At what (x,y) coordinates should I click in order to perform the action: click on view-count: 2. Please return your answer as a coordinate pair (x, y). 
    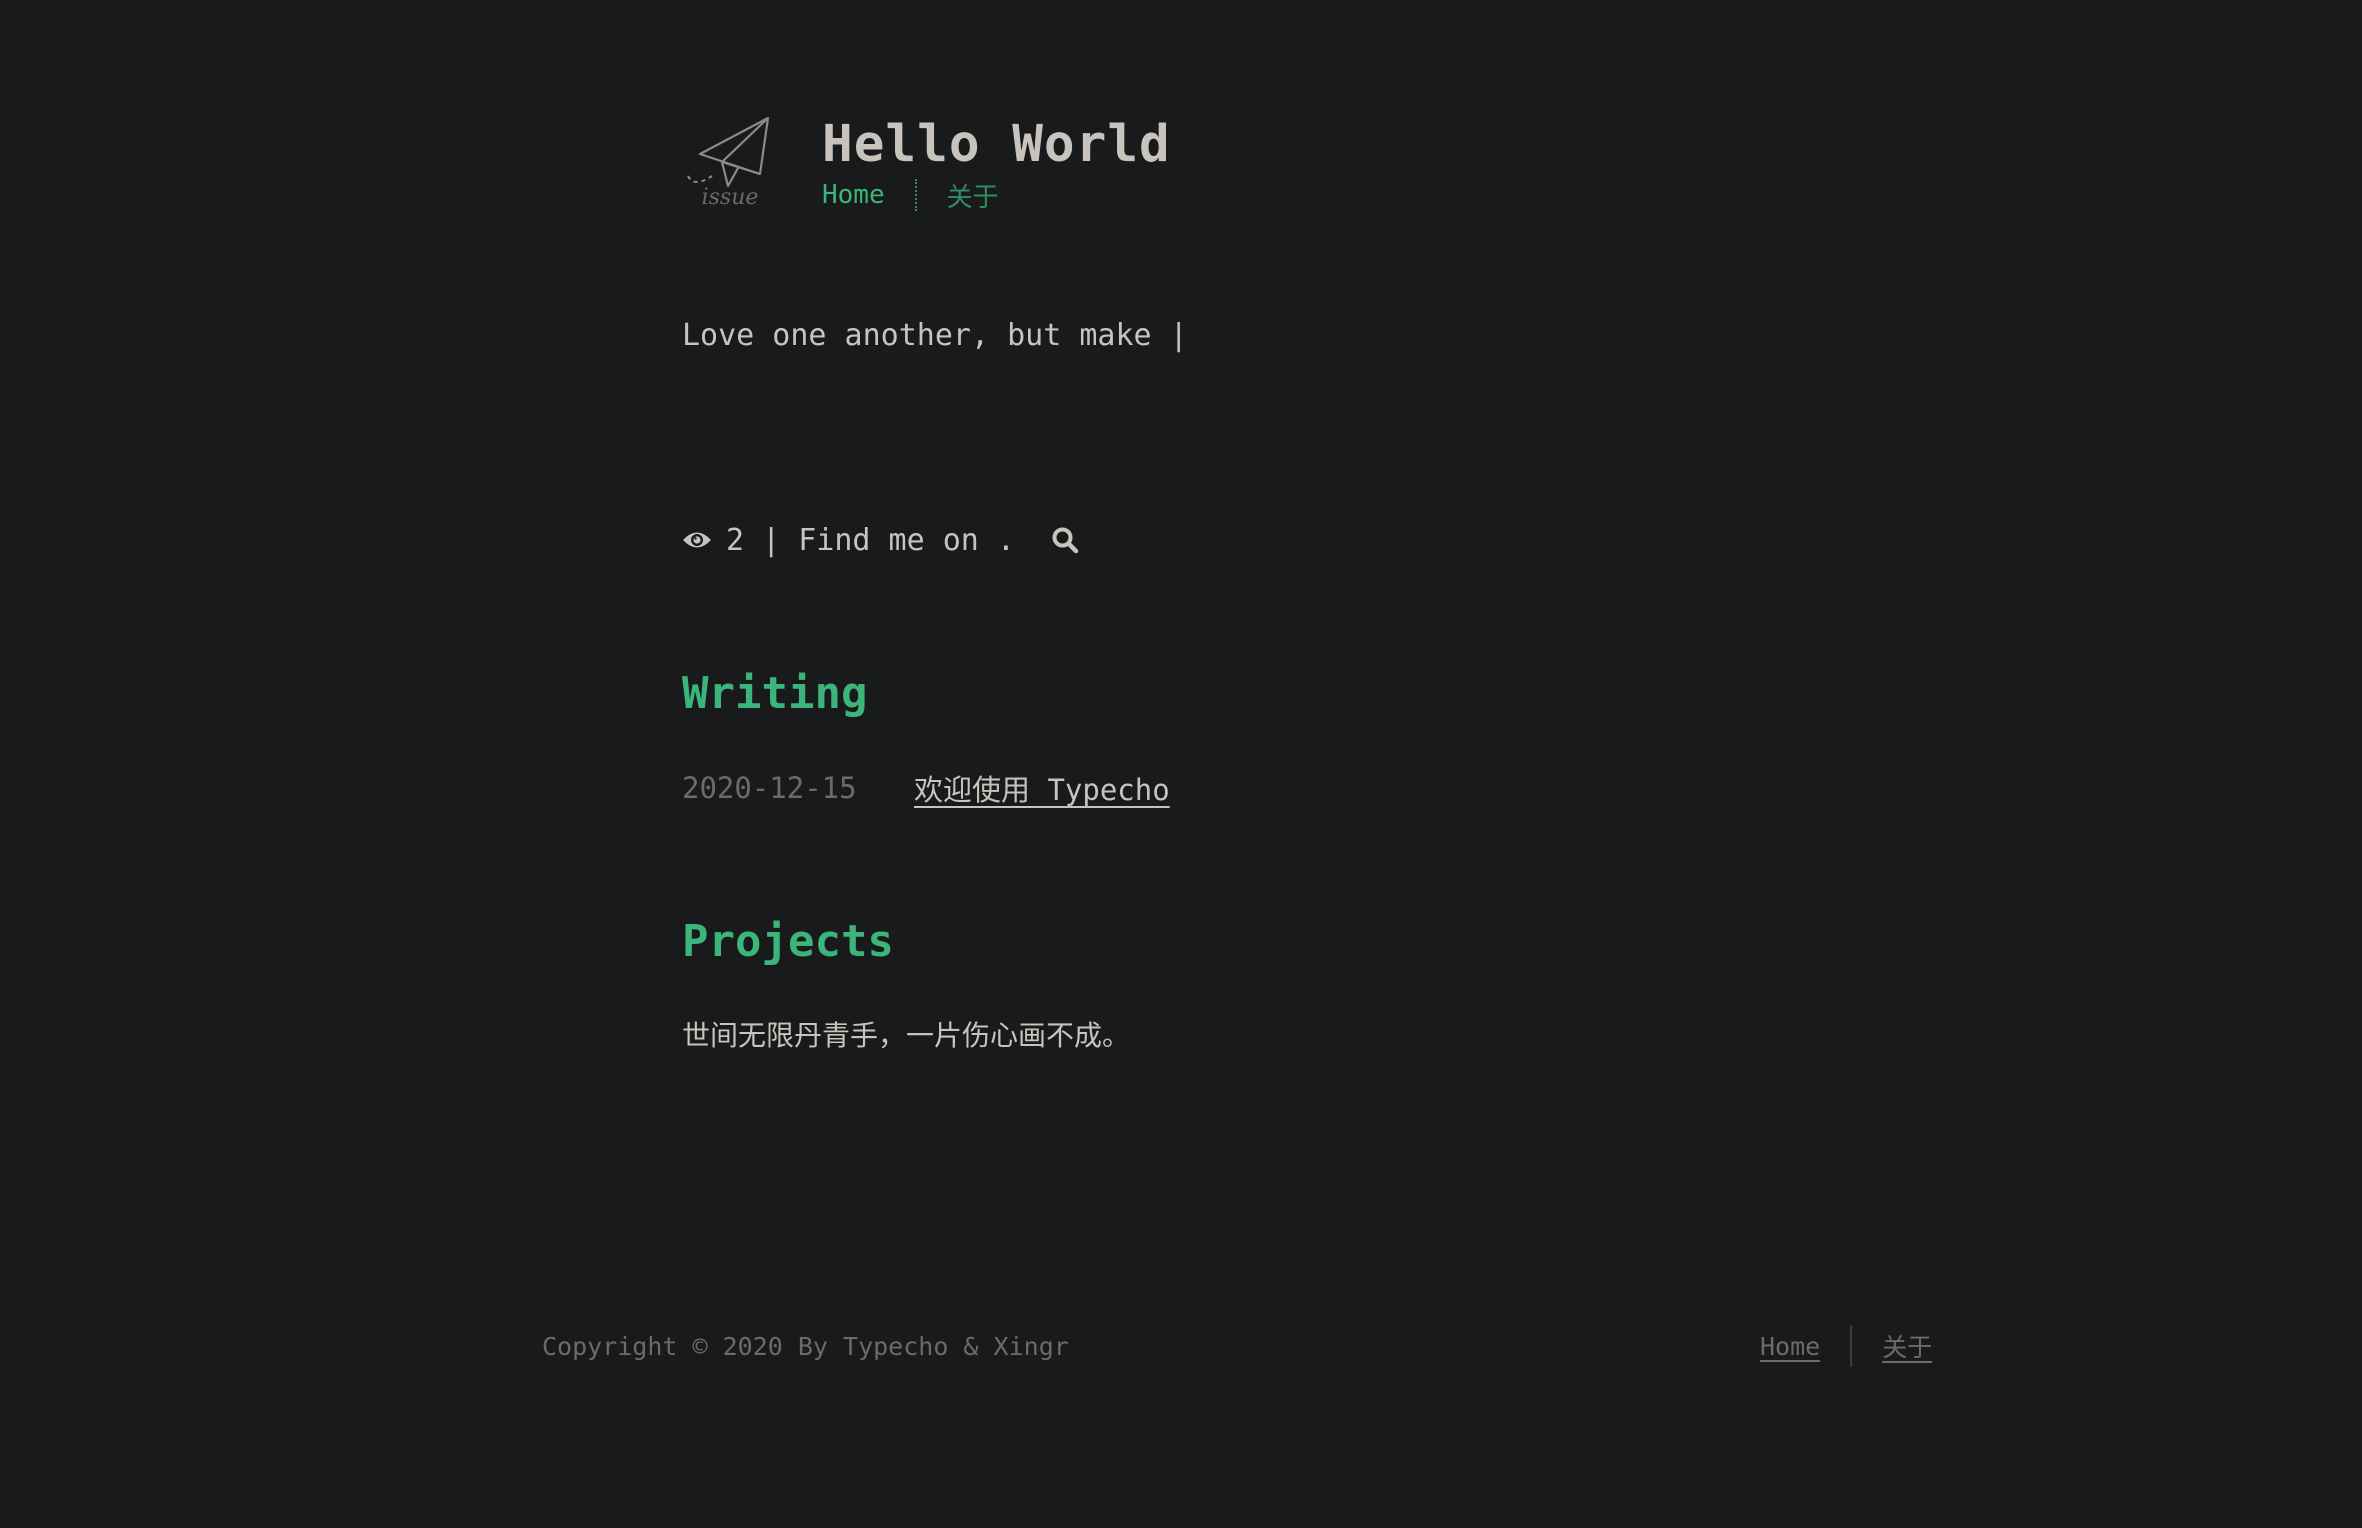
    Looking at the image, I should click on (735, 540).